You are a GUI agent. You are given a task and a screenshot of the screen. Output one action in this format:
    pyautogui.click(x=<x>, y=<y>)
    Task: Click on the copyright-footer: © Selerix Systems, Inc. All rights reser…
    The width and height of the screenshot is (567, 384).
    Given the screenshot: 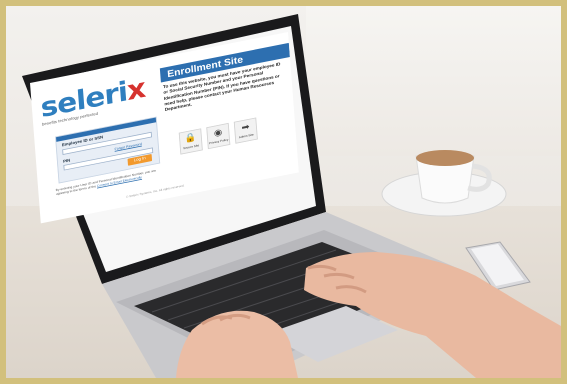 What is the action you would take?
    pyautogui.click(x=155, y=191)
    